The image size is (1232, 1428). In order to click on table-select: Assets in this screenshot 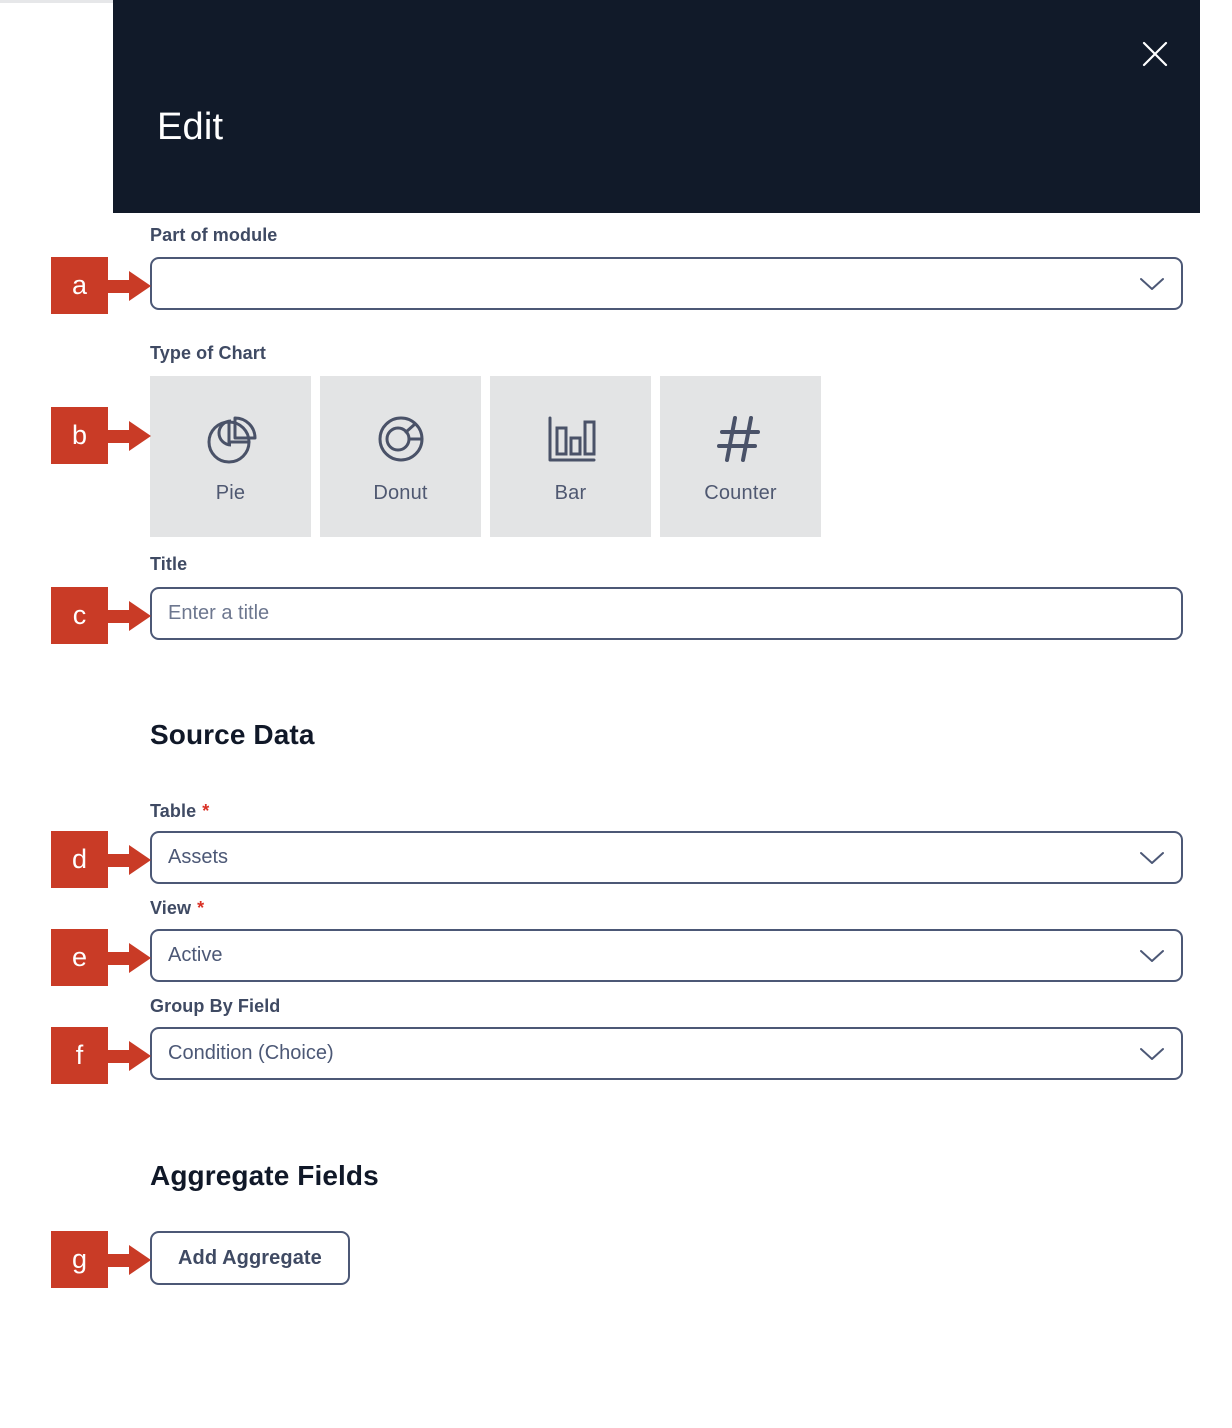, I will do `click(666, 857)`.